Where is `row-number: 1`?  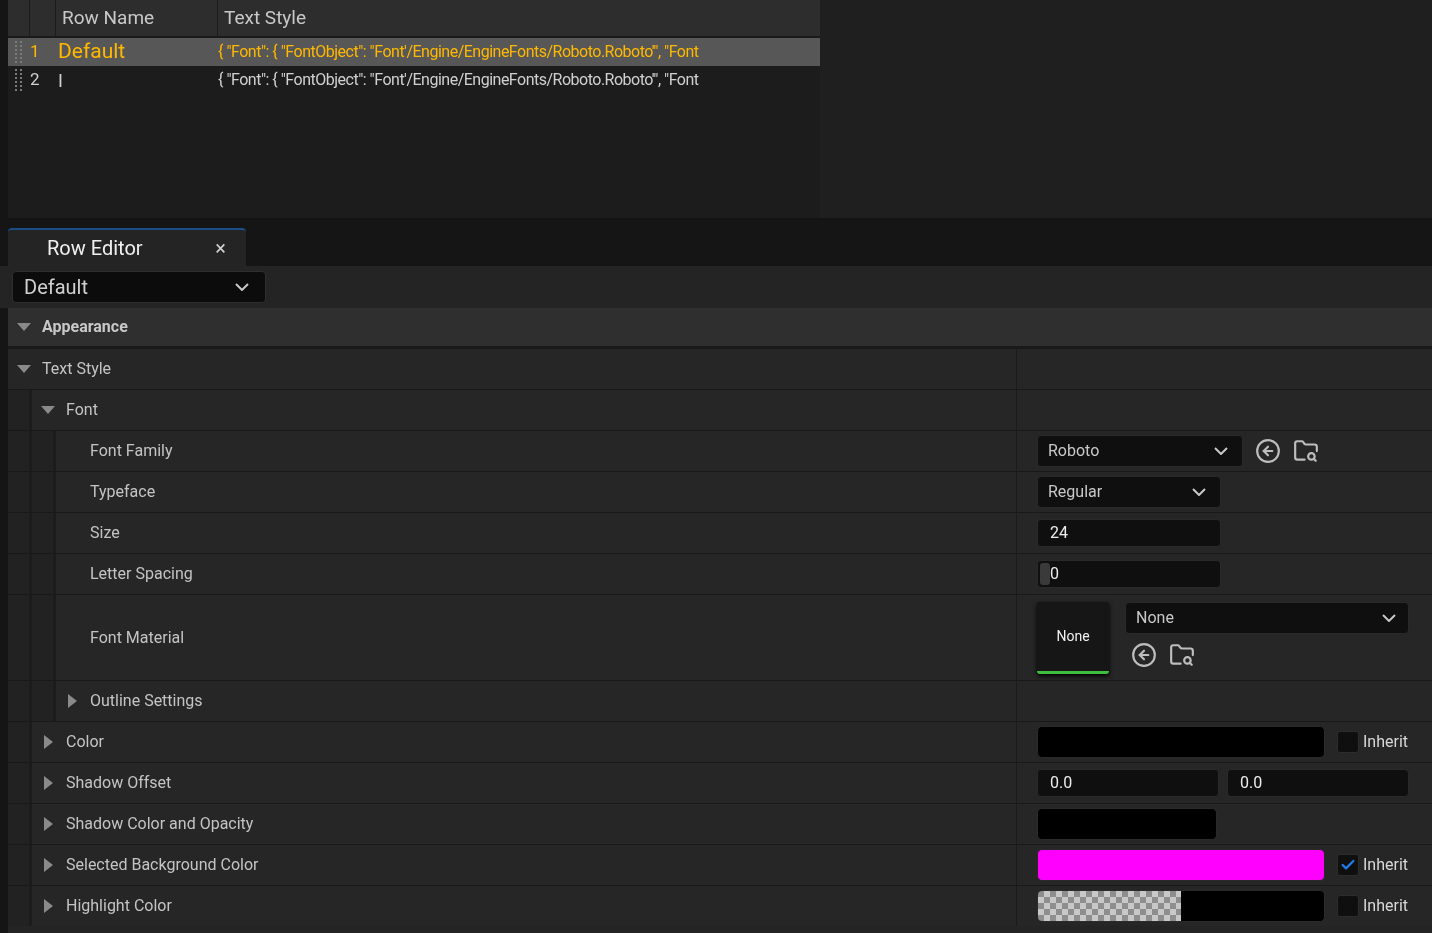 row-number: 1 is located at coordinates (35, 52).